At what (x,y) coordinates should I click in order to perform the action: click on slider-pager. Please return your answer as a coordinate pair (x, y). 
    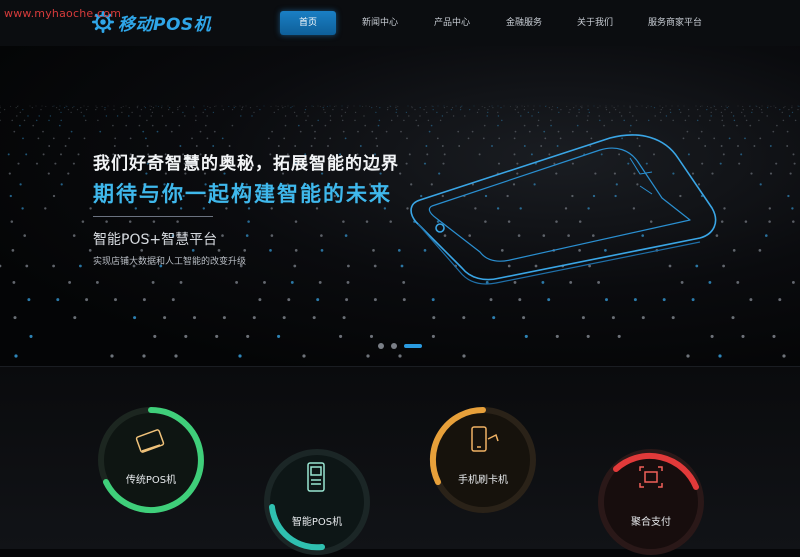
    Looking at the image, I should click on (400, 346).